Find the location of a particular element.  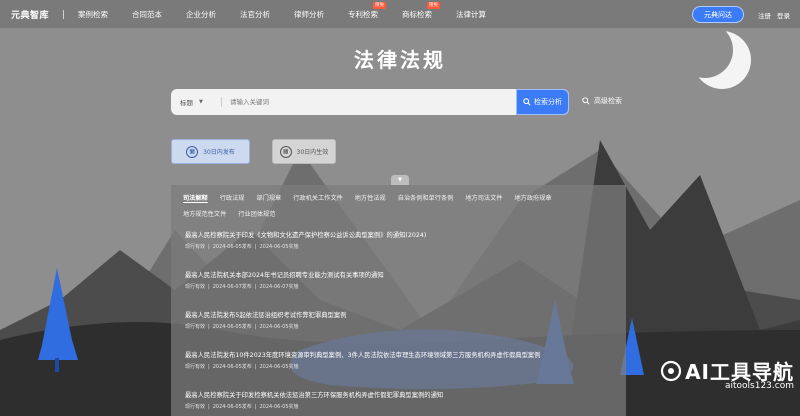

published-date: 2024-06-07发布 is located at coordinates (232, 287).